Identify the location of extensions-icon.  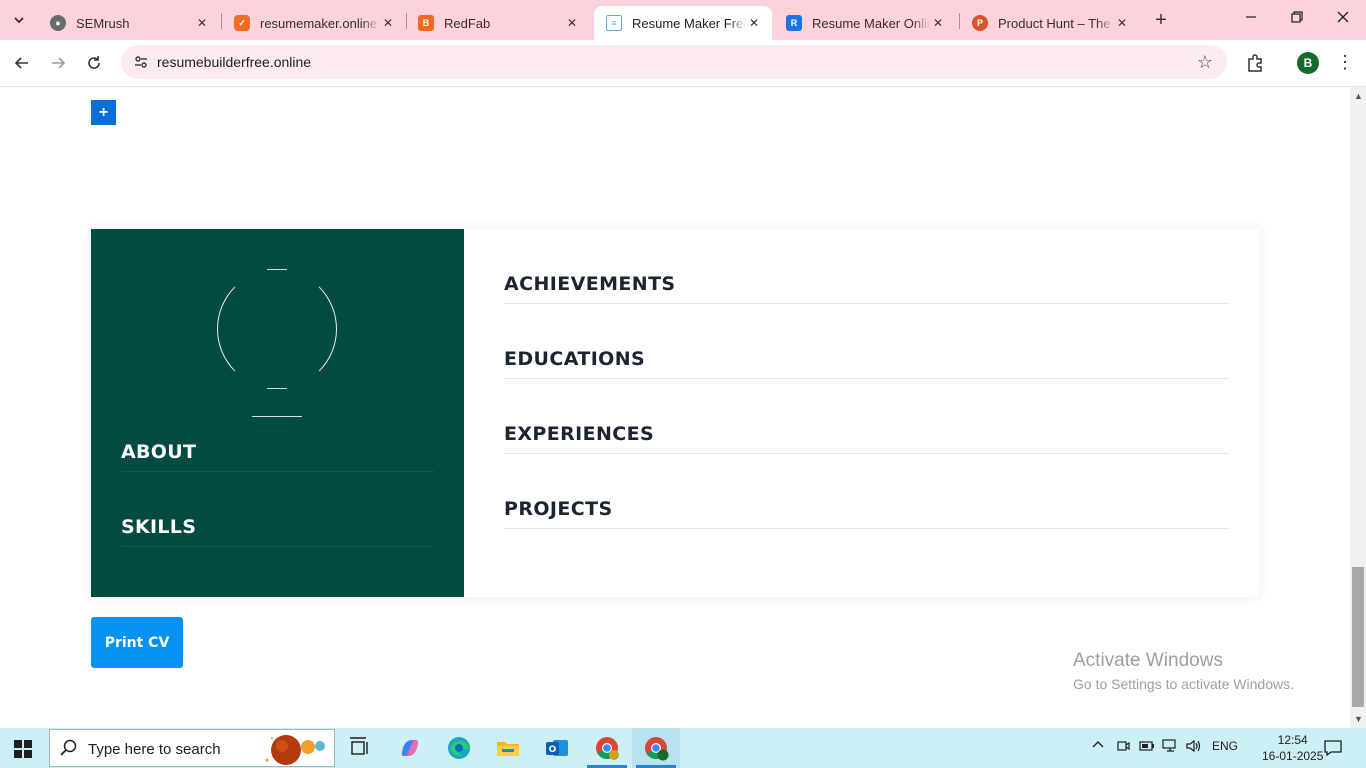
(1255, 63).